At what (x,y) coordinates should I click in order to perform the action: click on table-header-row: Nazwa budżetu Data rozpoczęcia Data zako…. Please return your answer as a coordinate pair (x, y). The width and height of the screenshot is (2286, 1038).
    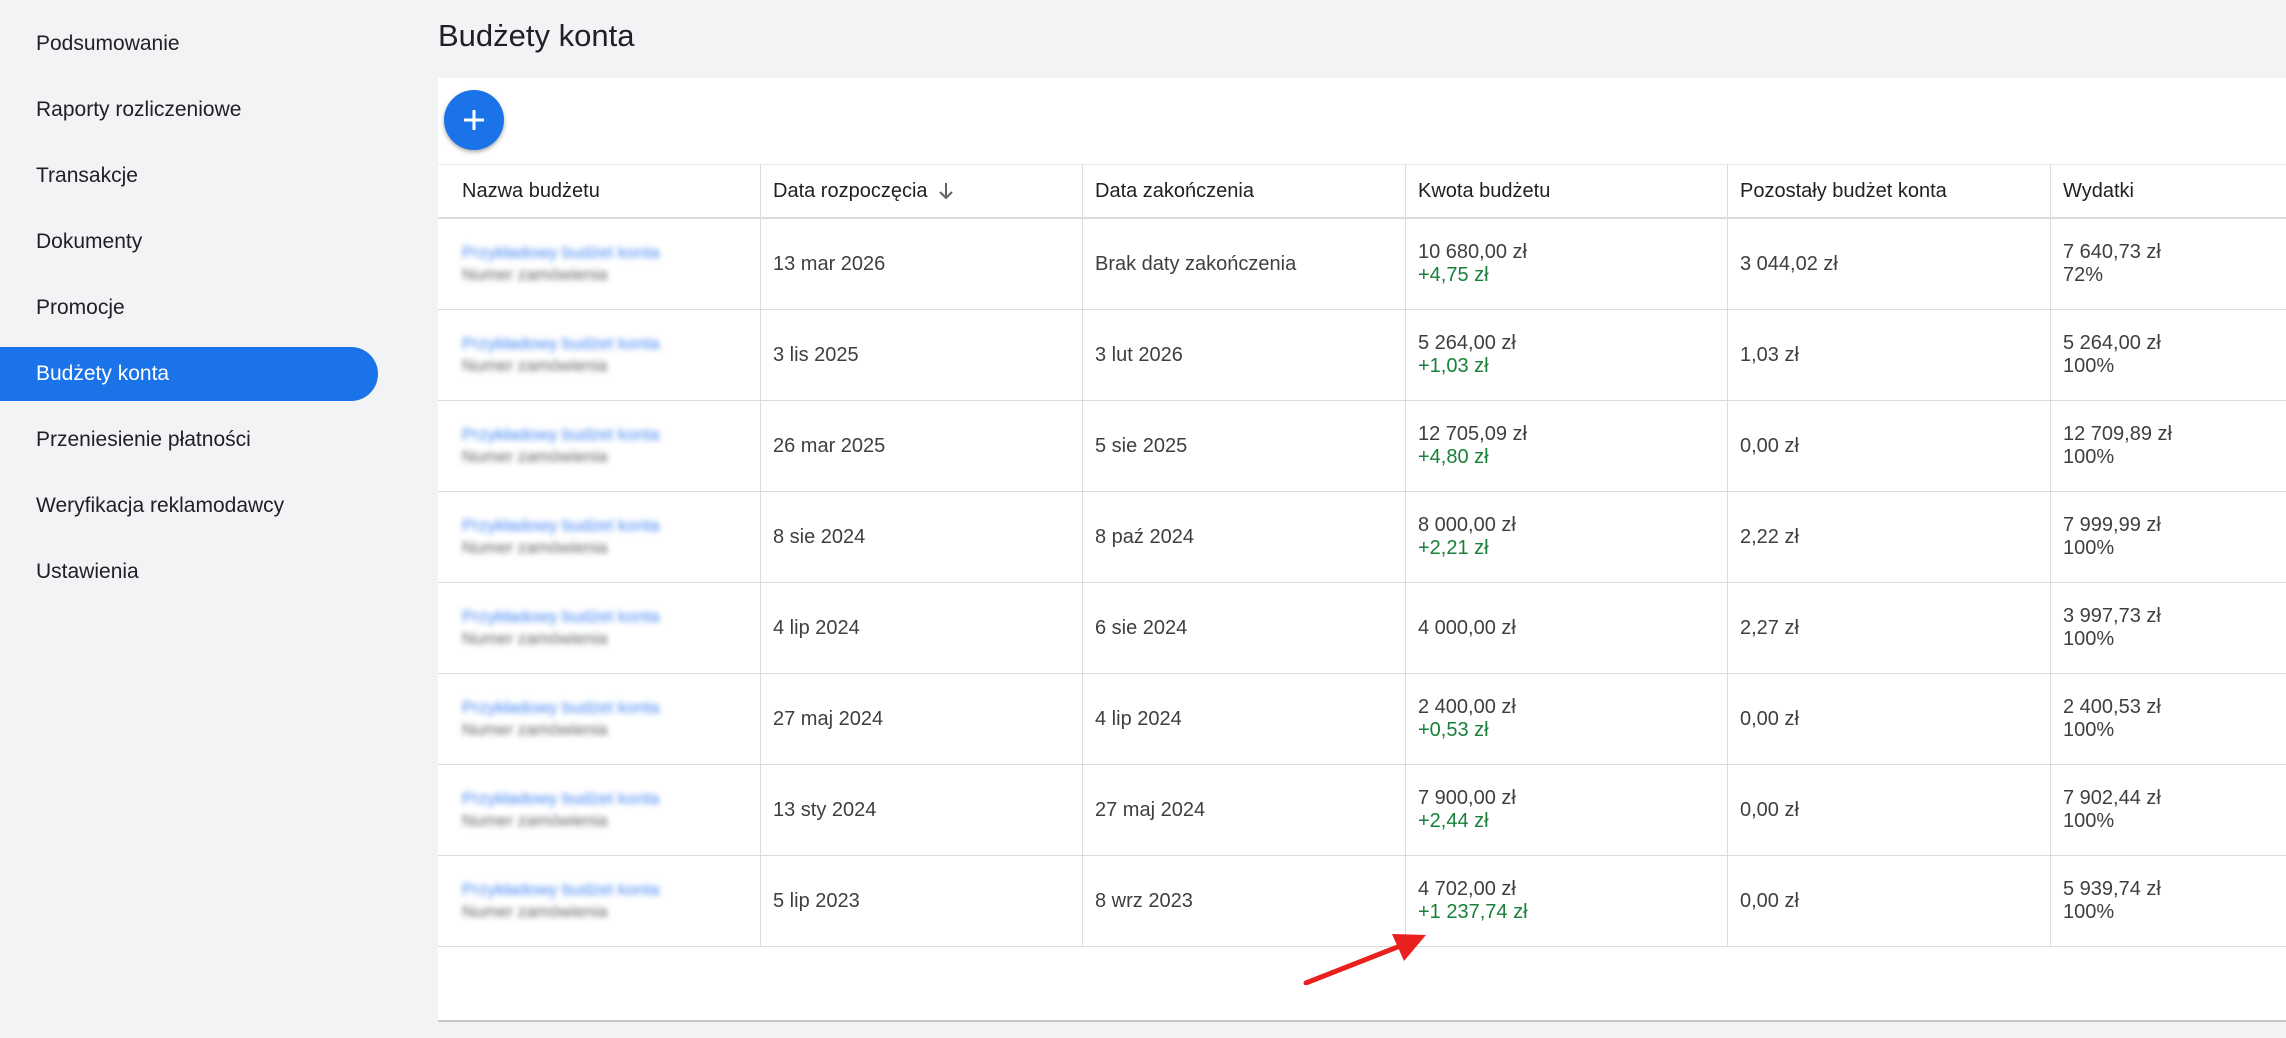
    Looking at the image, I should click on (1362, 191).